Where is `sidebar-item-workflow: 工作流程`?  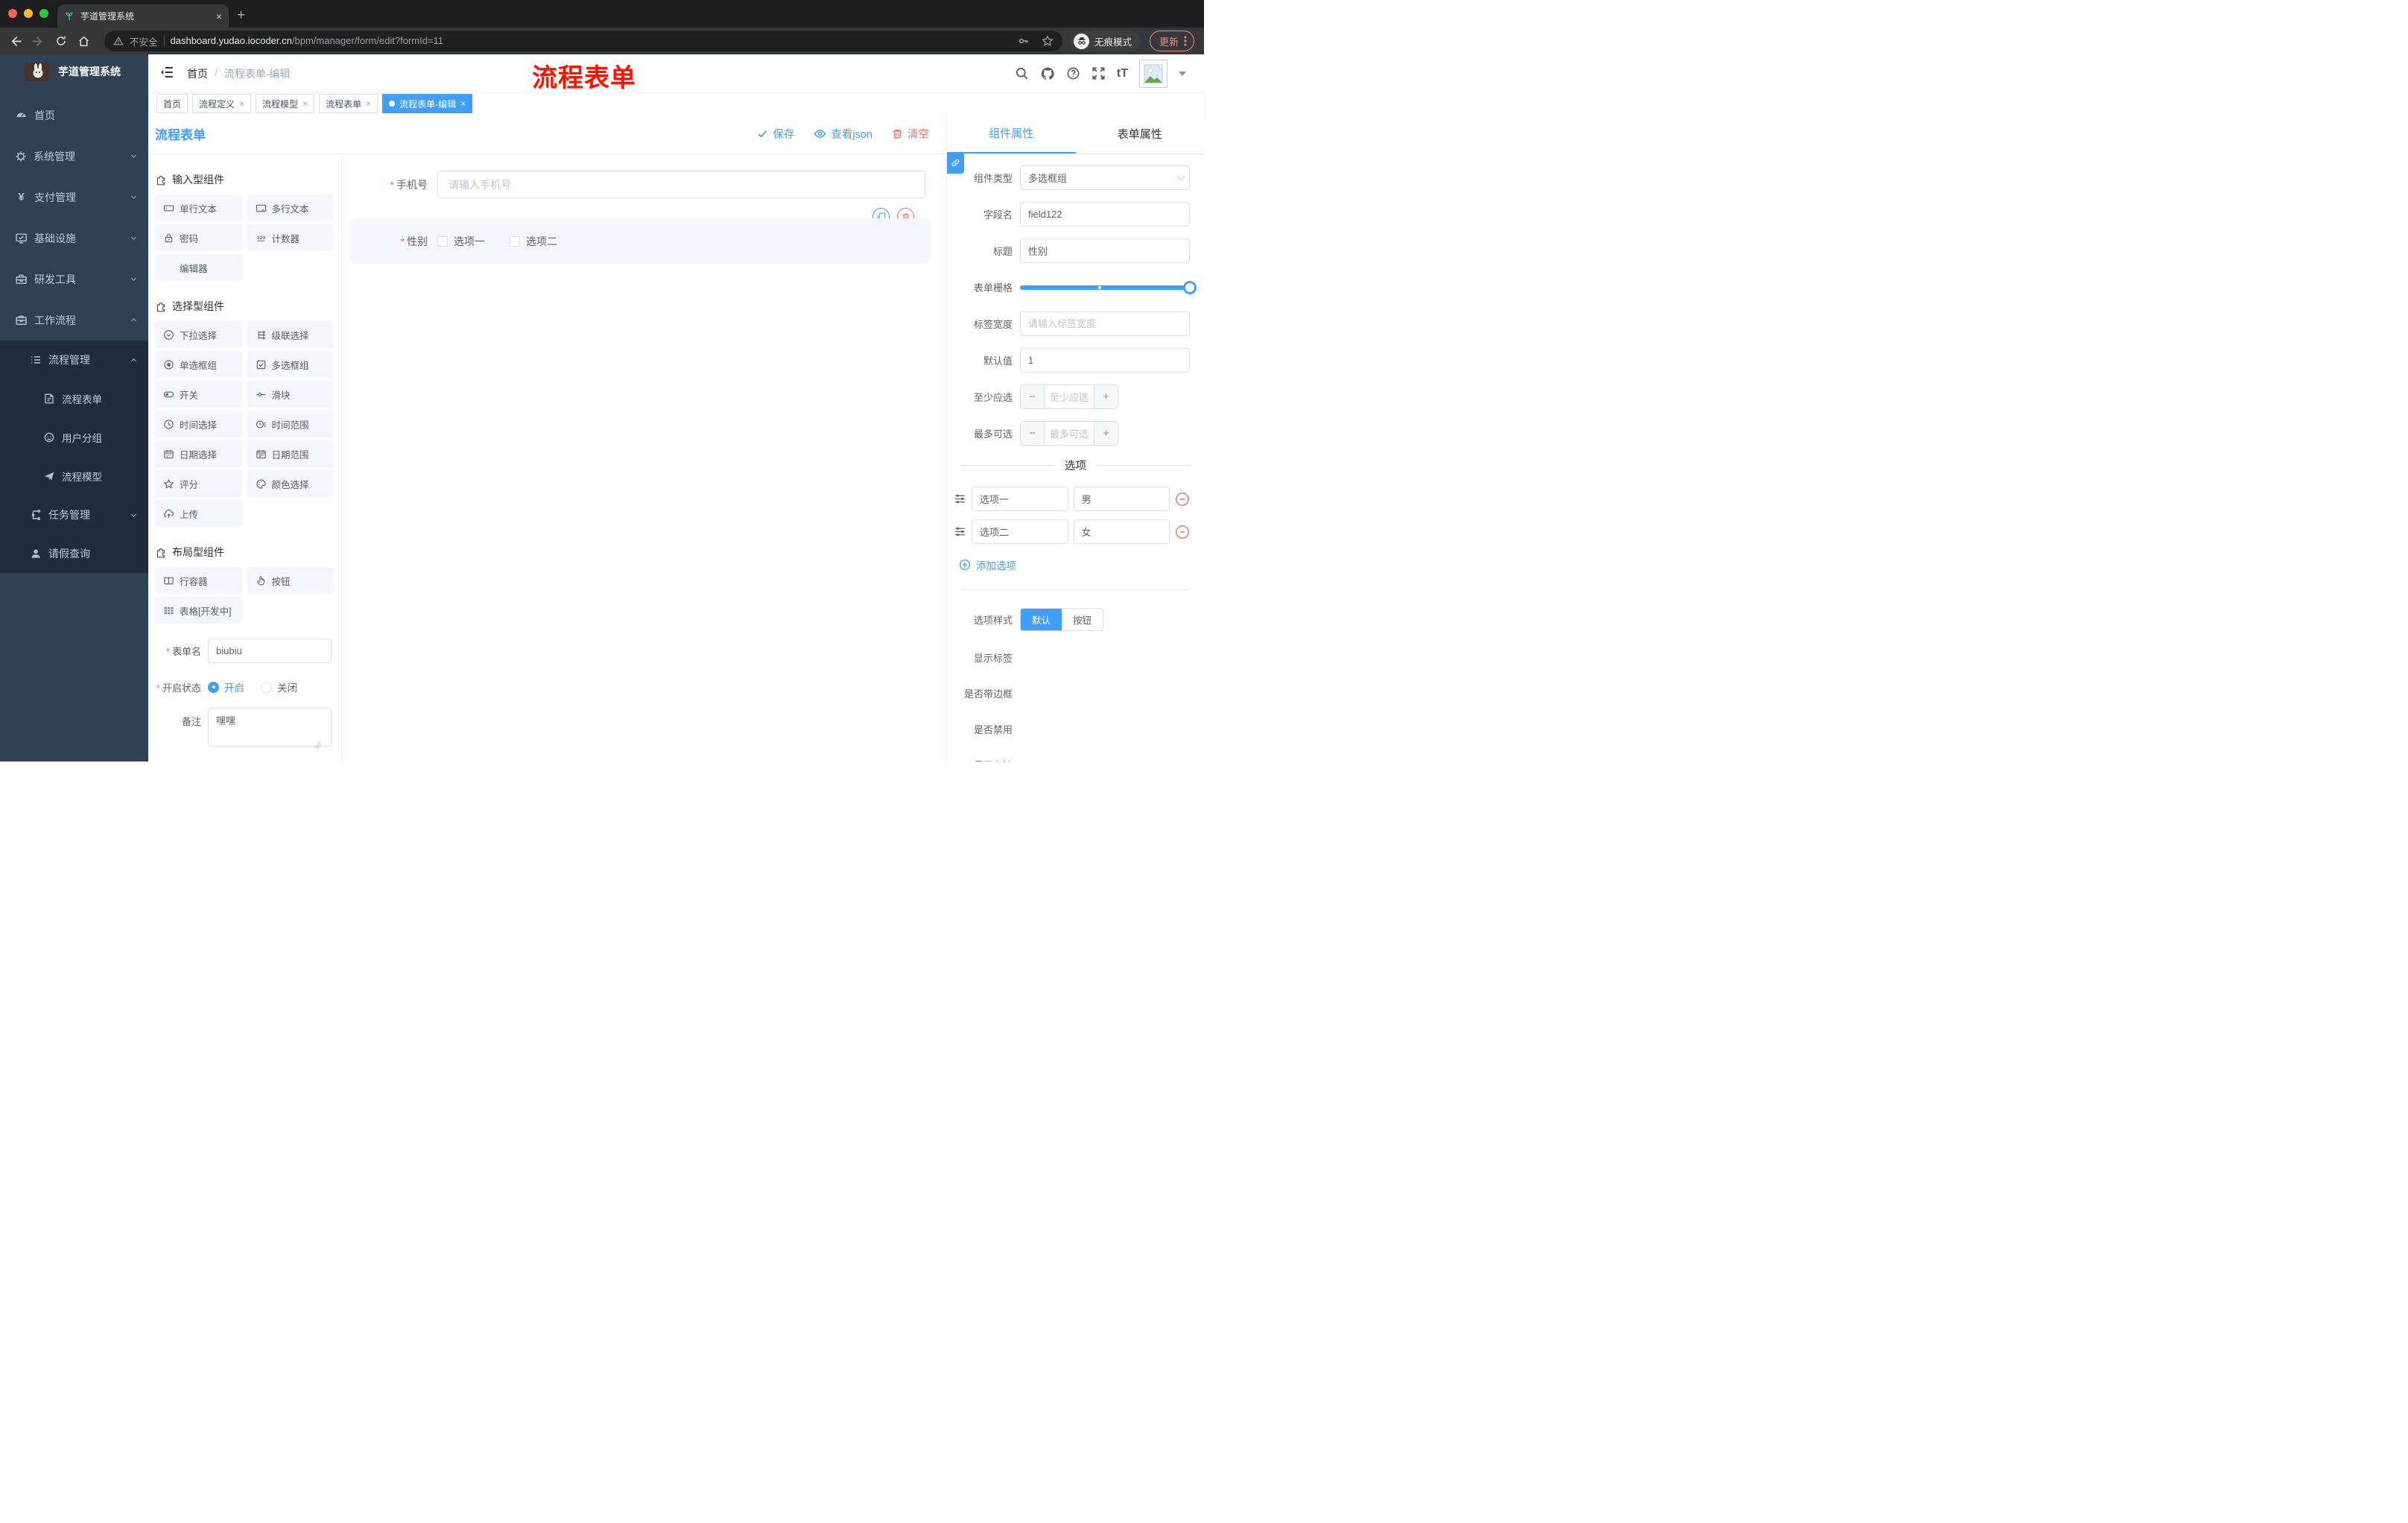 sidebar-item-workflow: 工作流程 is located at coordinates (74, 320).